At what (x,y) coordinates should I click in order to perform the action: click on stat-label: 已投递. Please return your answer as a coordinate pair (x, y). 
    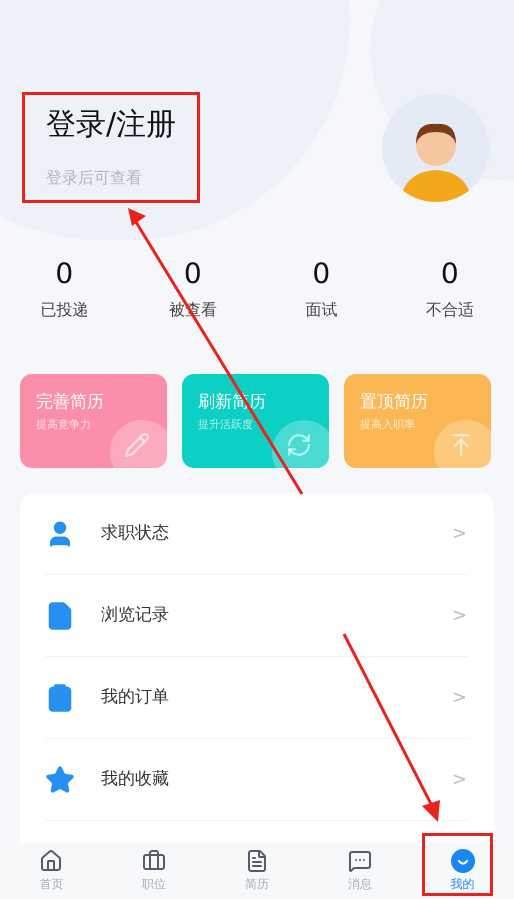
    Looking at the image, I should click on (64, 310).